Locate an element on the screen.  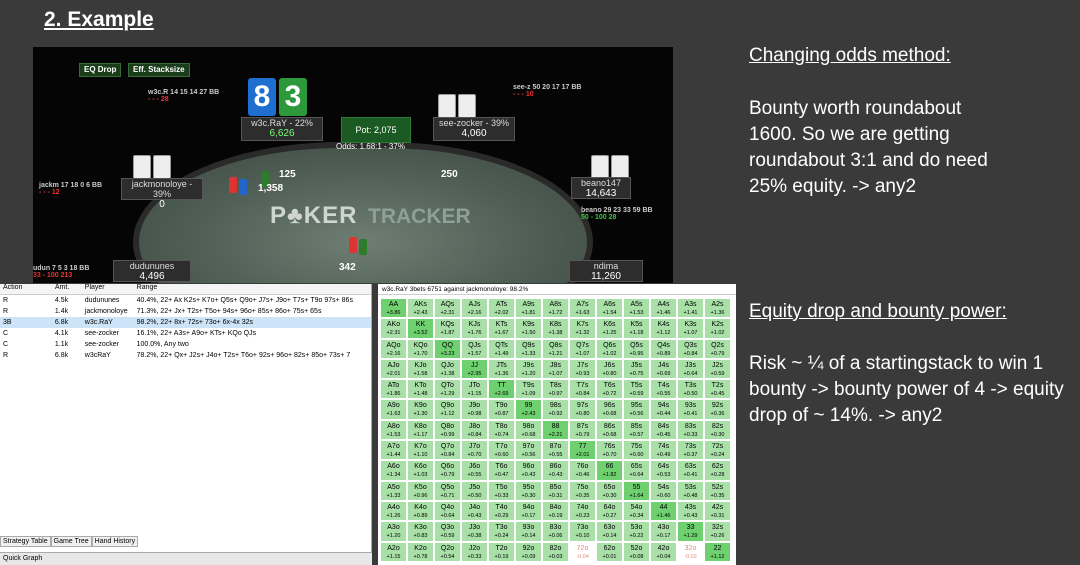
range-cell: 93o +0.14 is located at coordinates (528, 531).